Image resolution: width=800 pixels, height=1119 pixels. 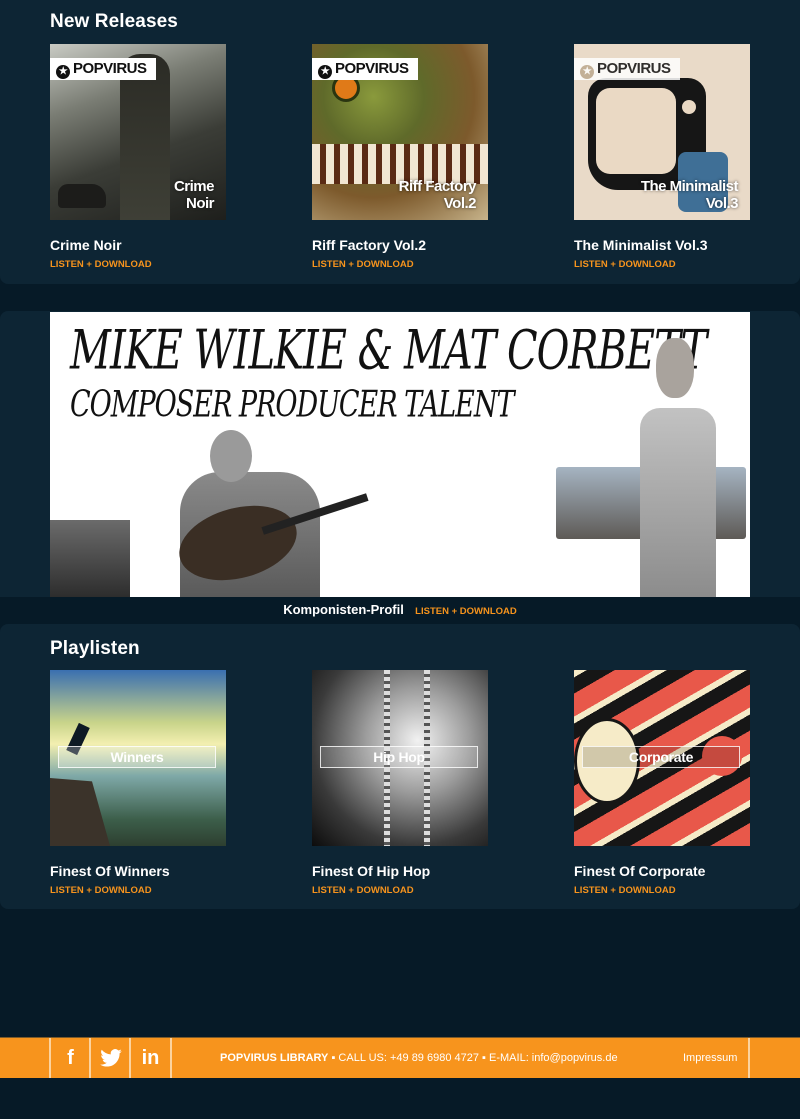 I want to click on footer-brand: POPVIRUS LIBRARY, so click(x=274, y=1058).